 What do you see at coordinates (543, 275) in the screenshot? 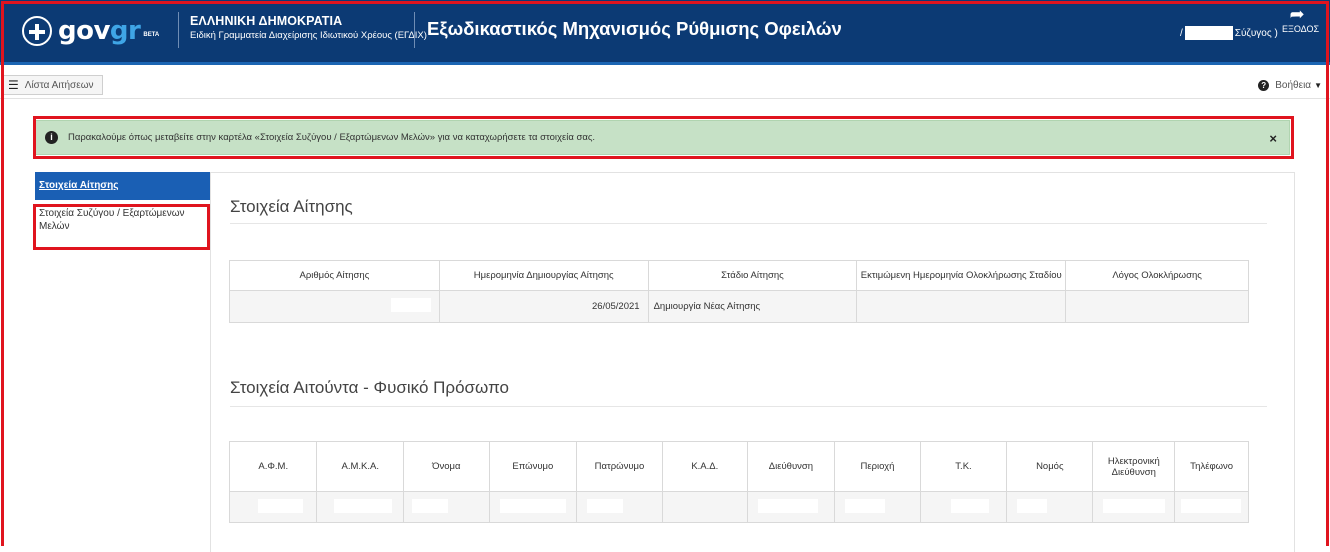
I see `column-header: Ημερομηνία Δημιουργίας Αίτησης` at bounding box center [543, 275].